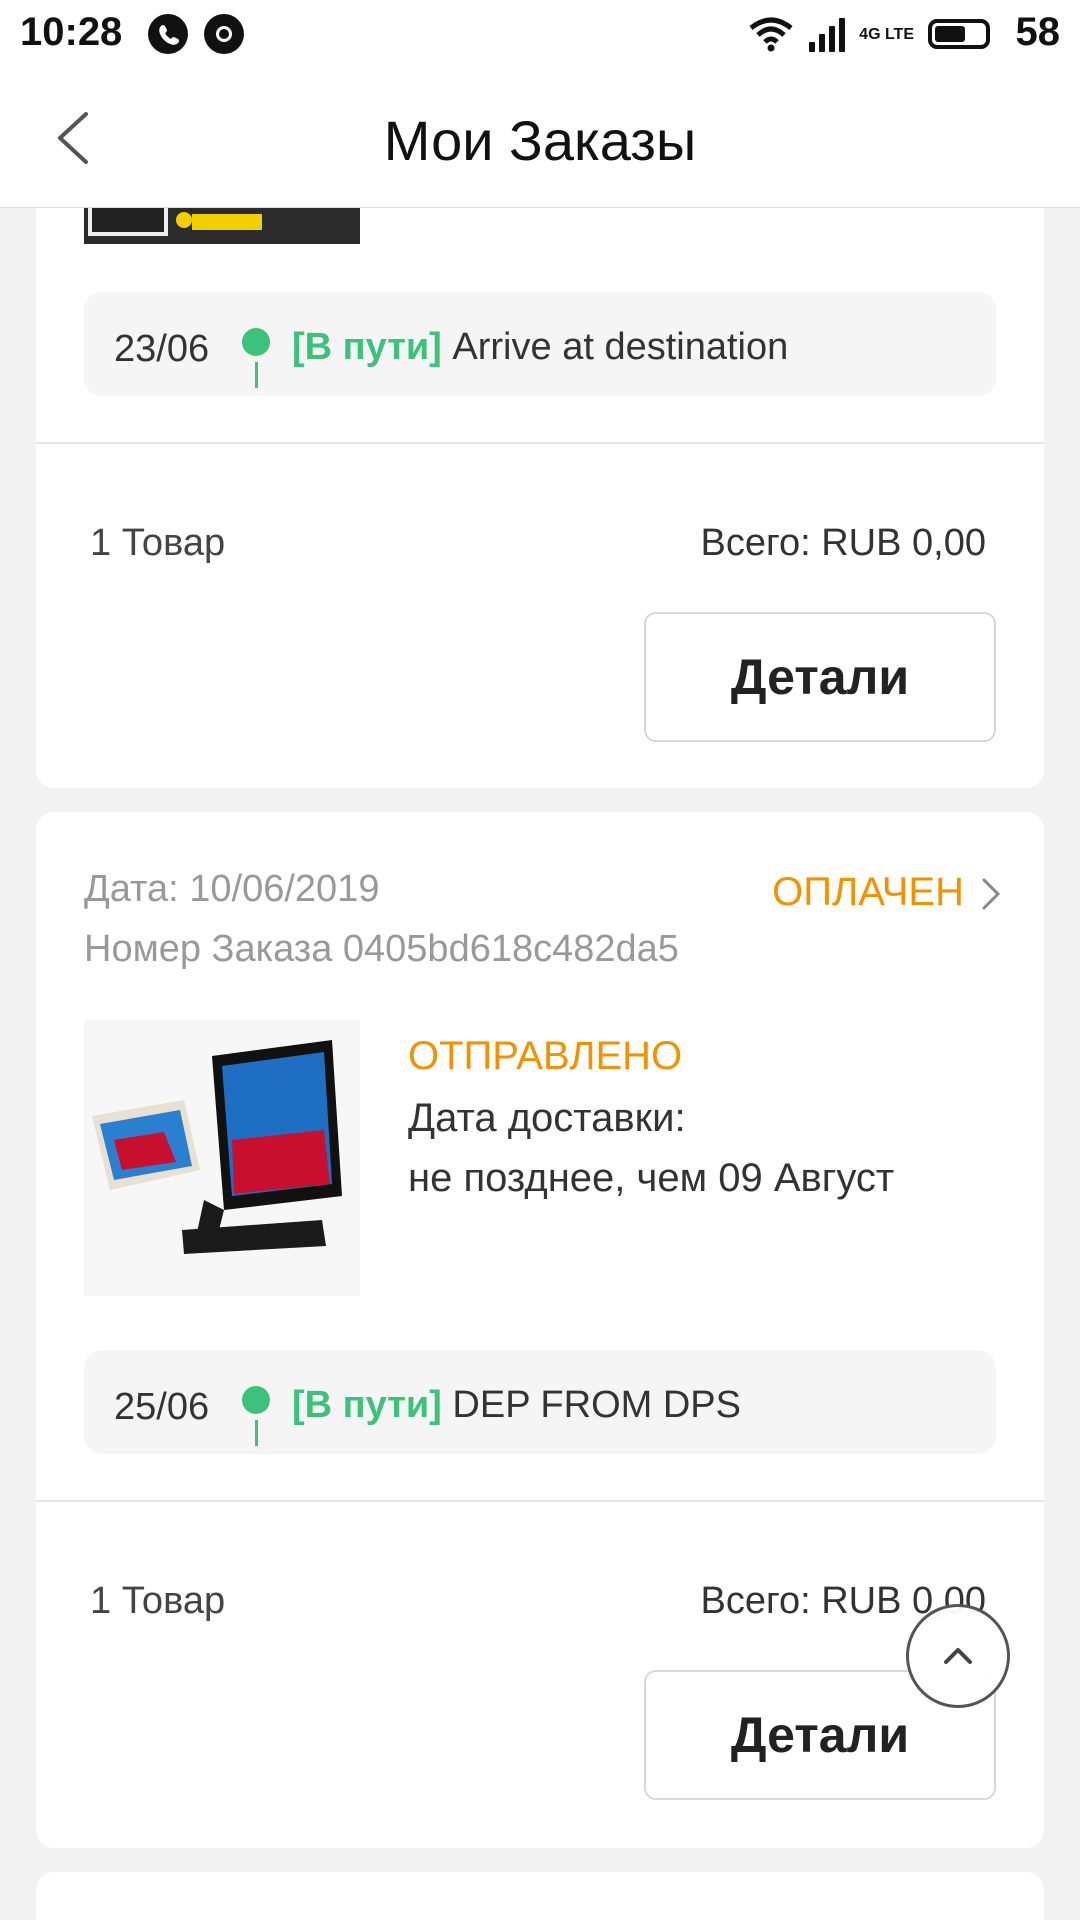 This screenshot has width=1080, height=1920. I want to click on scroll-to-top-icon, so click(958, 1656).